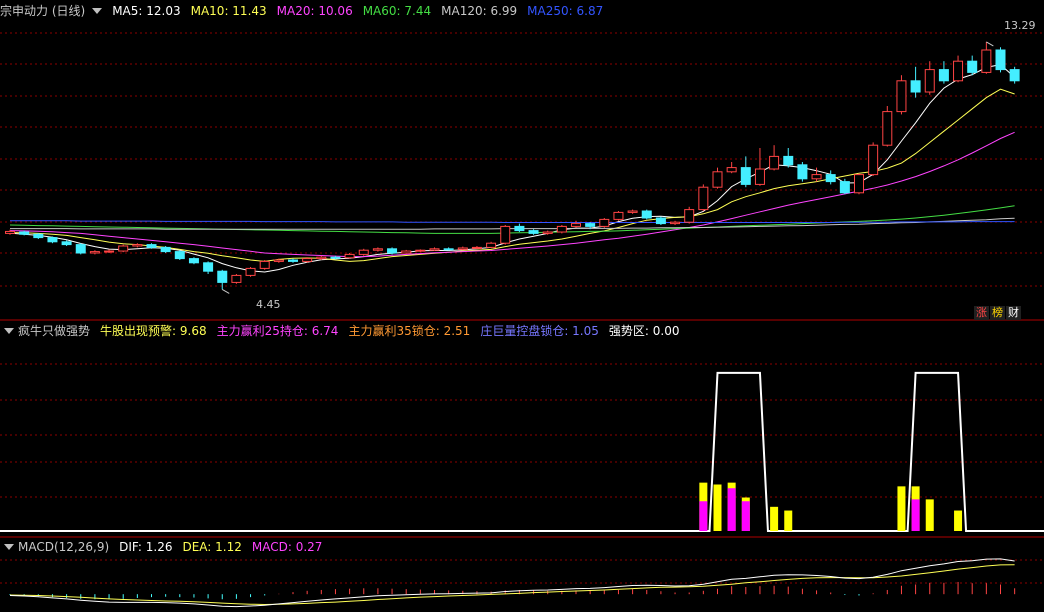  What do you see at coordinates (277, 331) in the screenshot?
I see `indicator-value-1: 主力赢利25持仓: 6.74` at bounding box center [277, 331].